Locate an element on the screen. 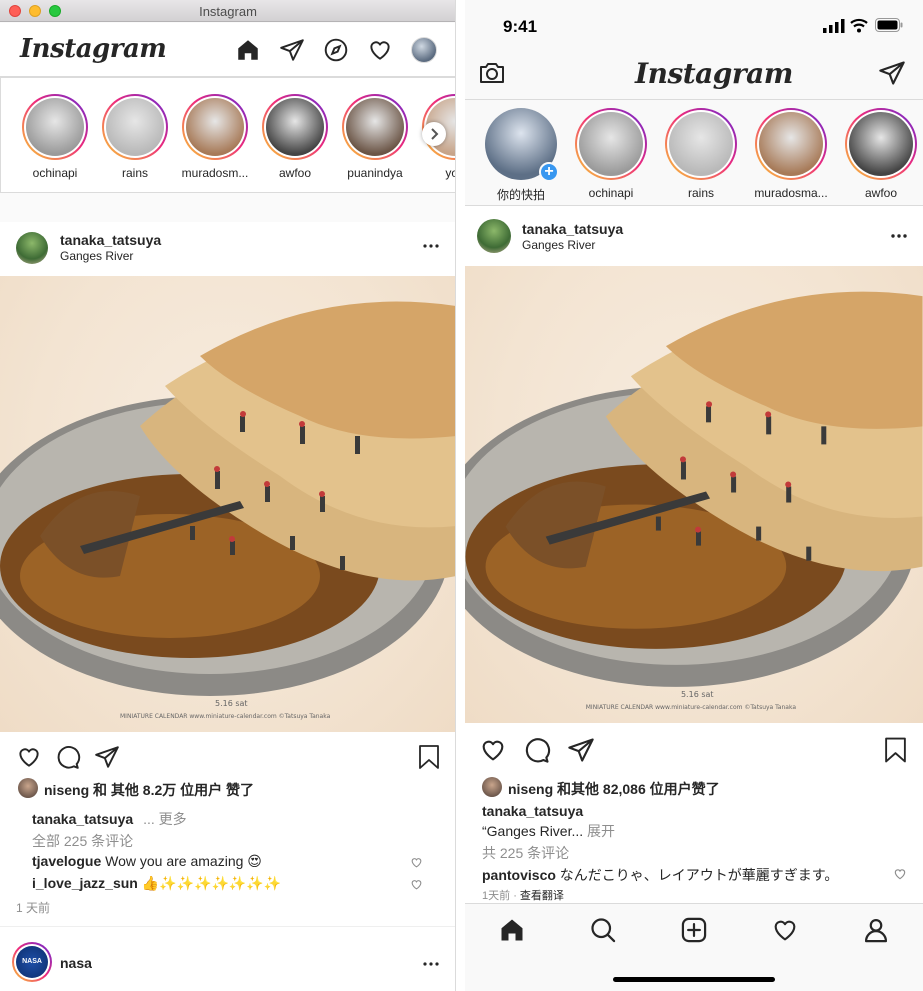 The image size is (923, 991). story-item: puanindya is located at coordinates (375, 137).